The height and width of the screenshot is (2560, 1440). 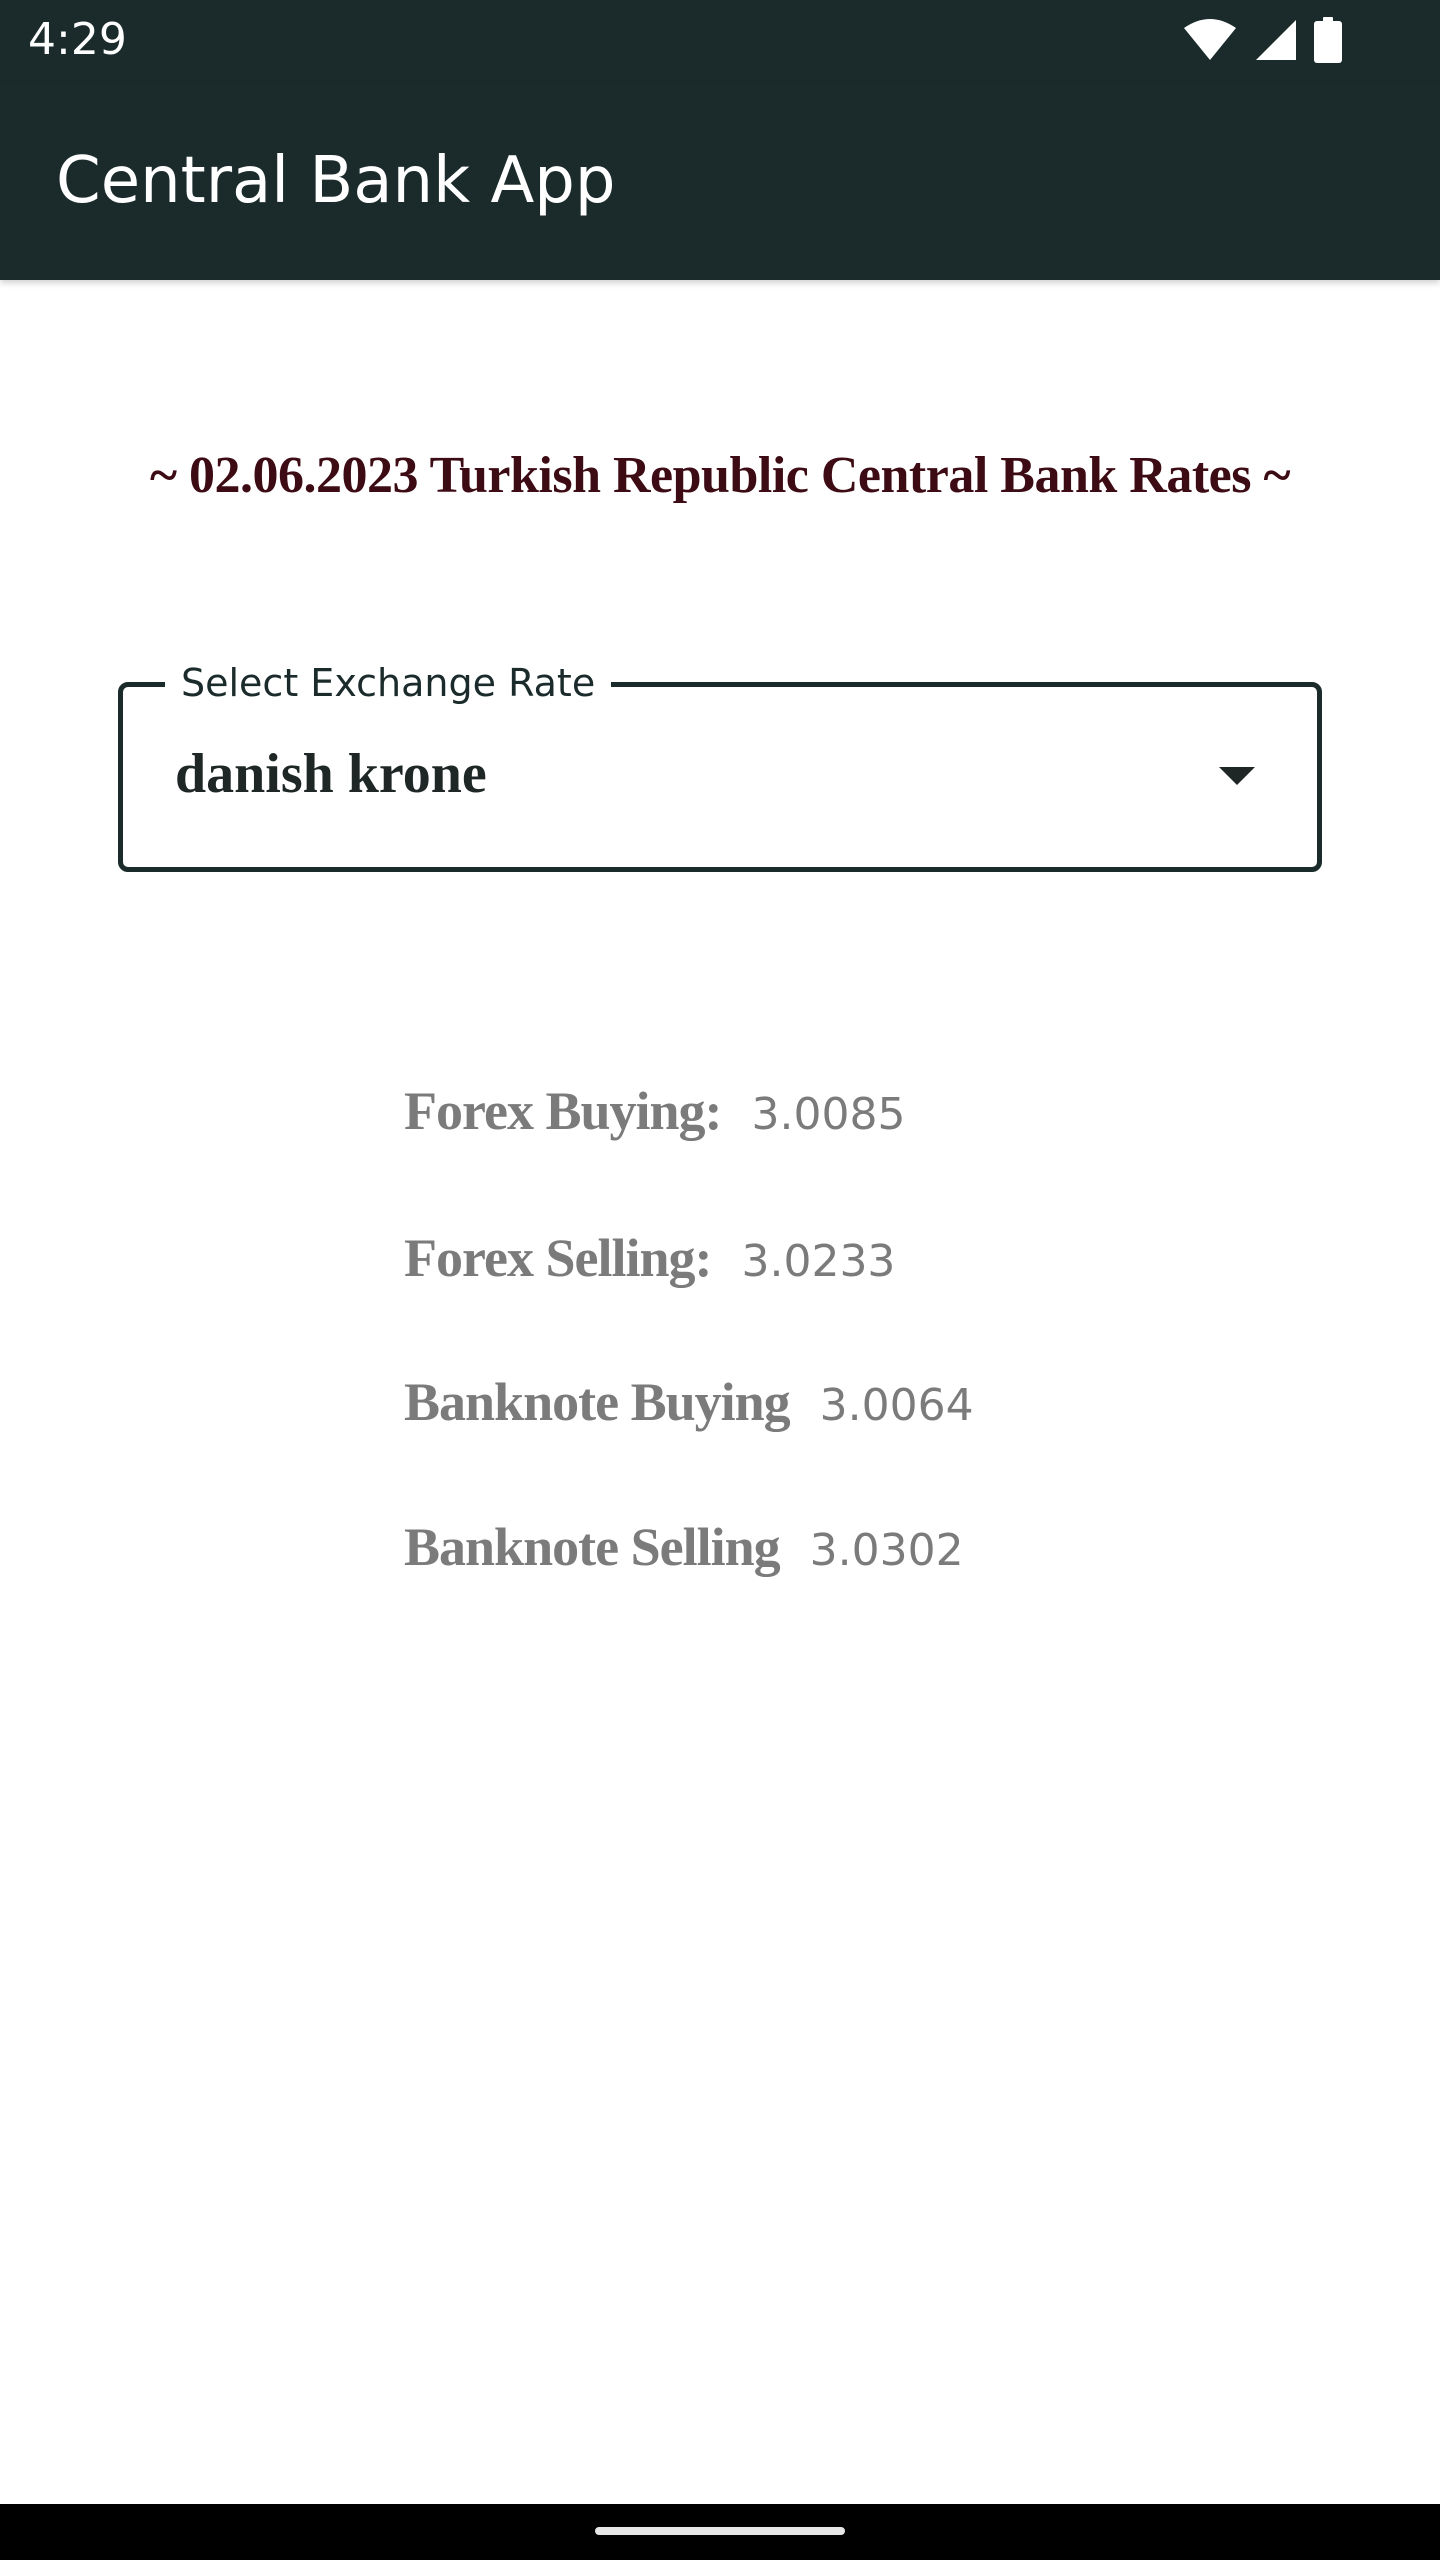 I want to click on forex-buying-value: 3.0085, so click(x=828, y=1114).